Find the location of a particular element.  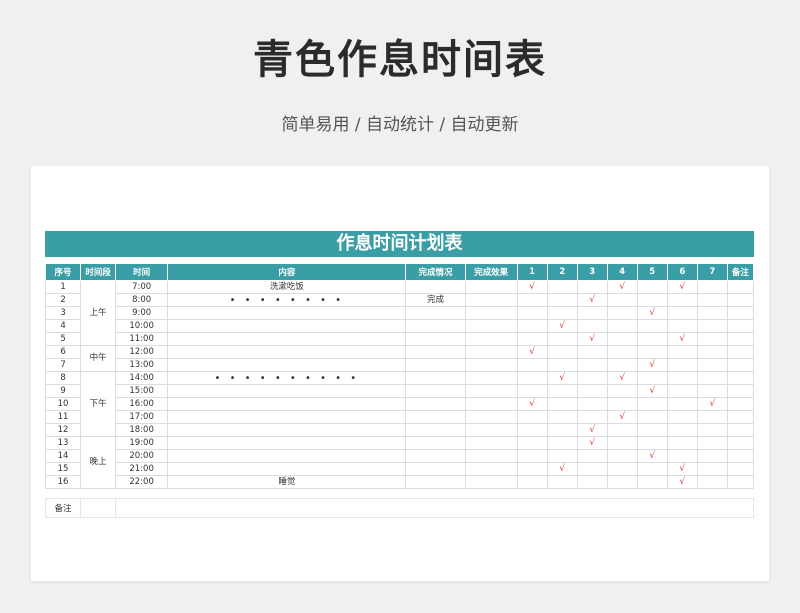

notes-cell is located at coordinates (98, 508).